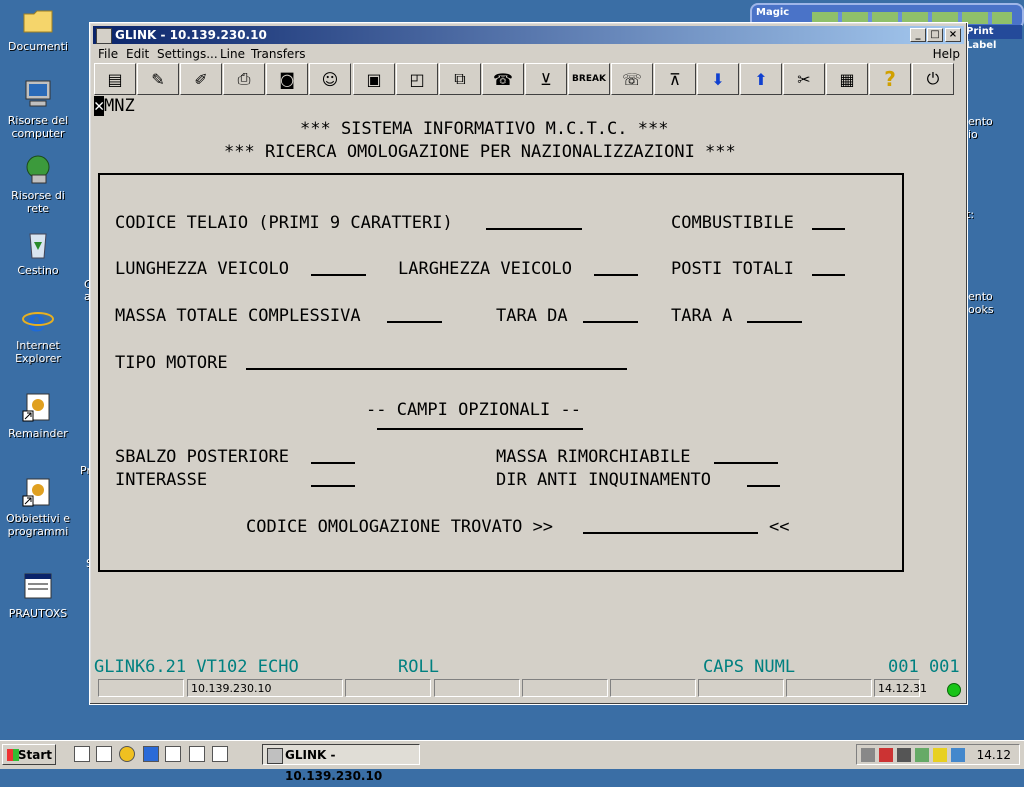 Image resolution: width=1024 pixels, height=787 pixels. What do you see at coordinates (485, 269) in the screenshot?
I see `label-larghezza: LARGHEZZA VEICOLO` at bounding box center [485, 269].